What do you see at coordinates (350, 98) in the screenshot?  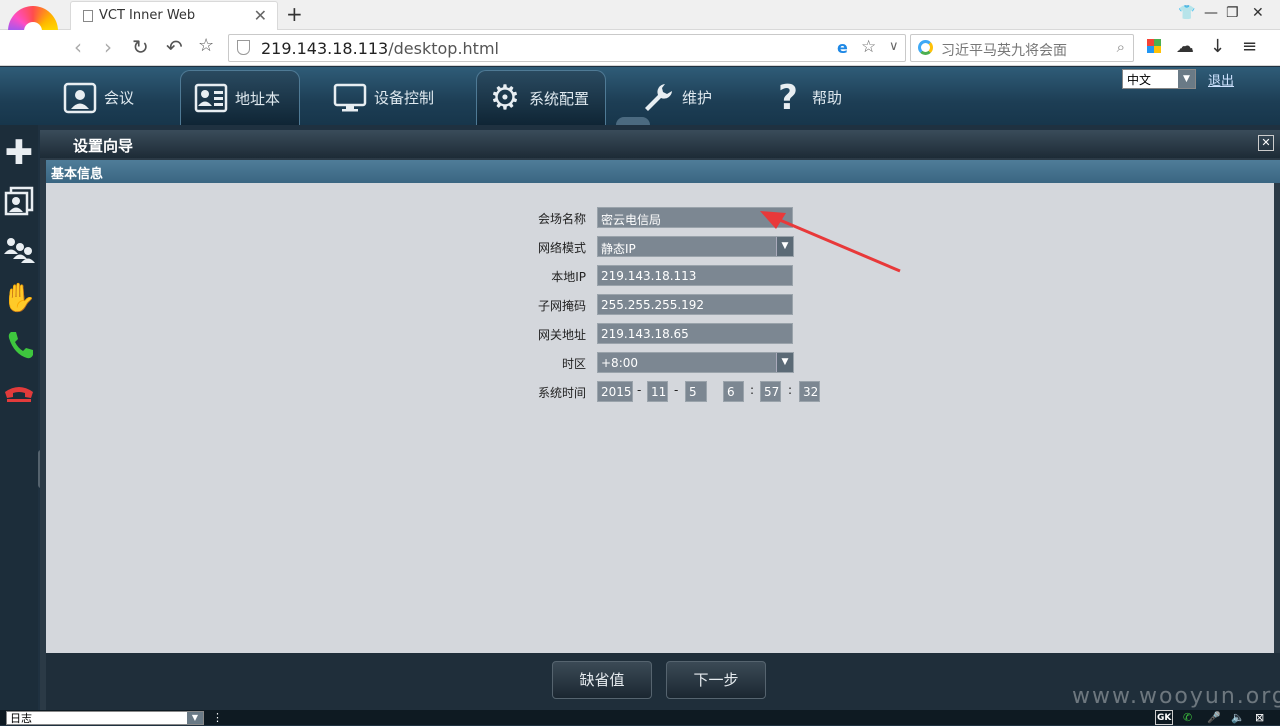 I see `monitor-icon` at bounding box center [350, 98].